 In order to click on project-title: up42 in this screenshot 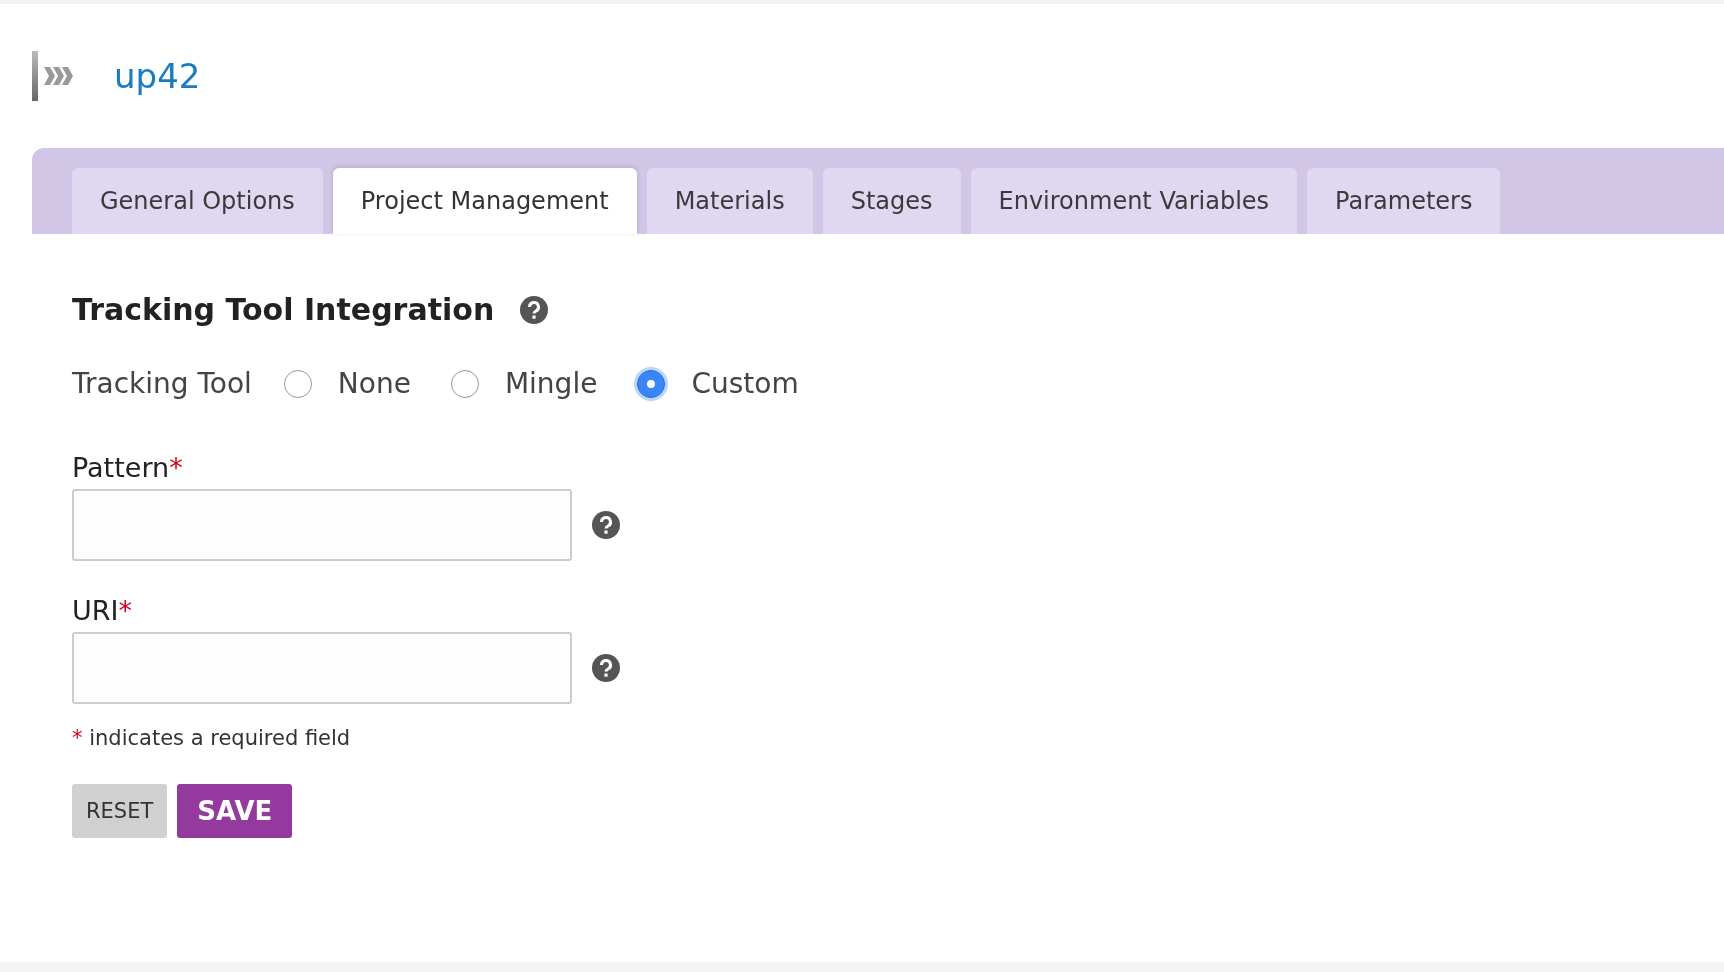, I will do `click(157, 76)`.